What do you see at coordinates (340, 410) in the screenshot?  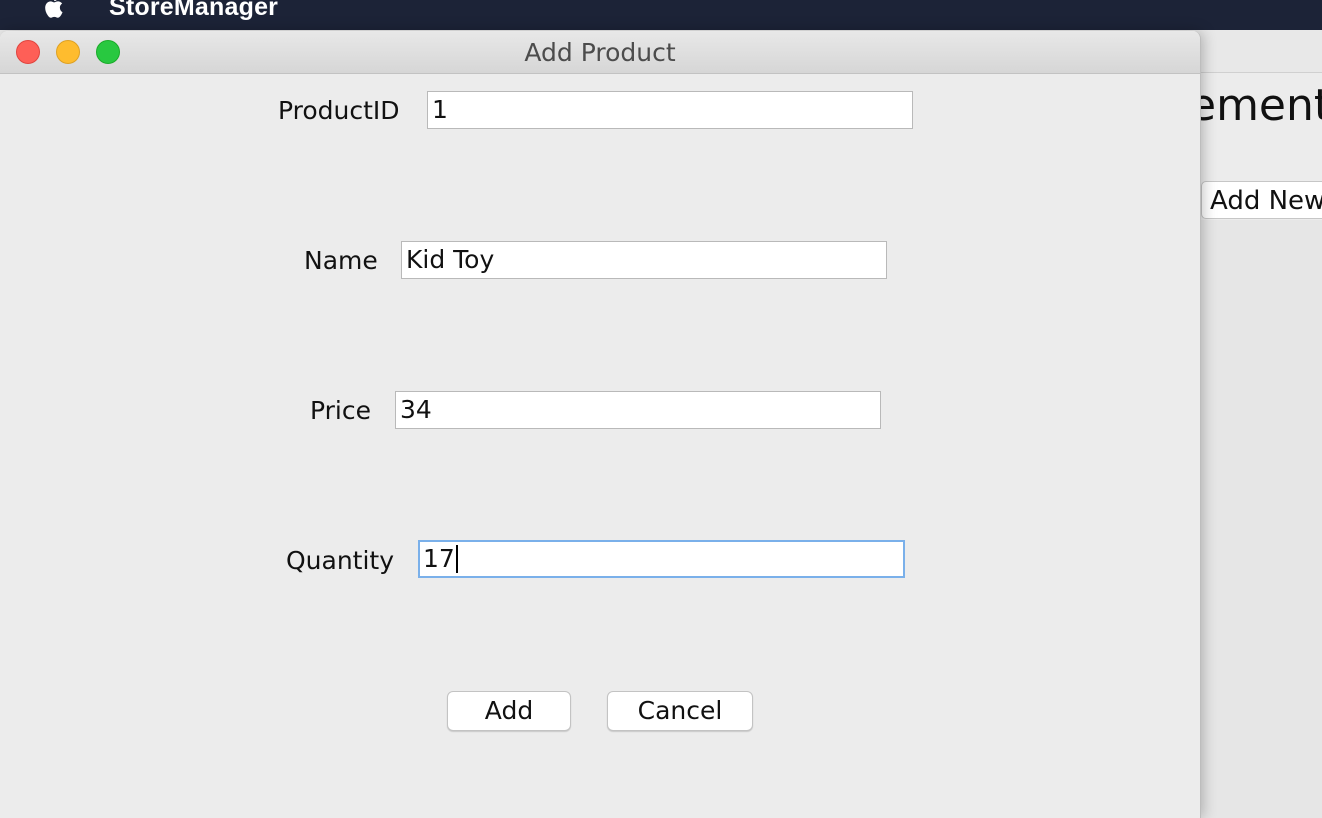 I see `price-label: Price` at bounding box center [340, 410].